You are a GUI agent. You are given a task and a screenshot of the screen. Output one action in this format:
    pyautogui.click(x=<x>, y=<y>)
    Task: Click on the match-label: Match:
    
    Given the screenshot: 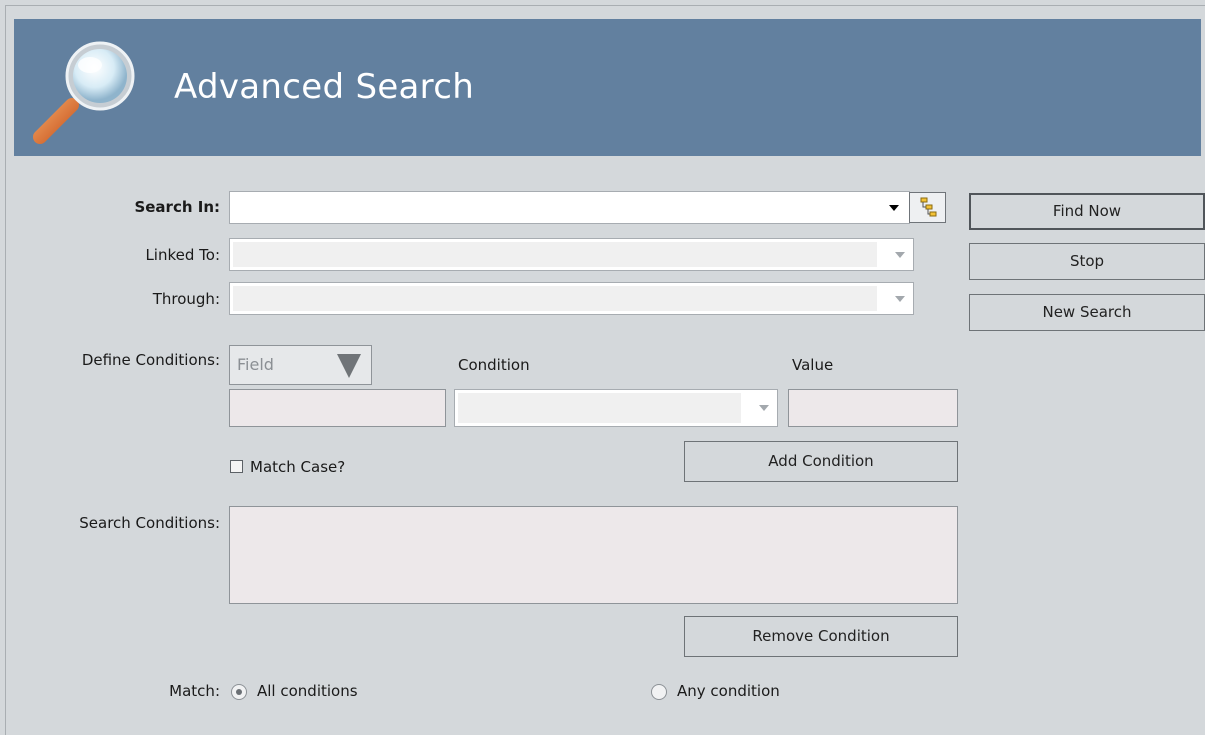 What is the action you would take?
    pyautogui.click(x=194, y=691)
    